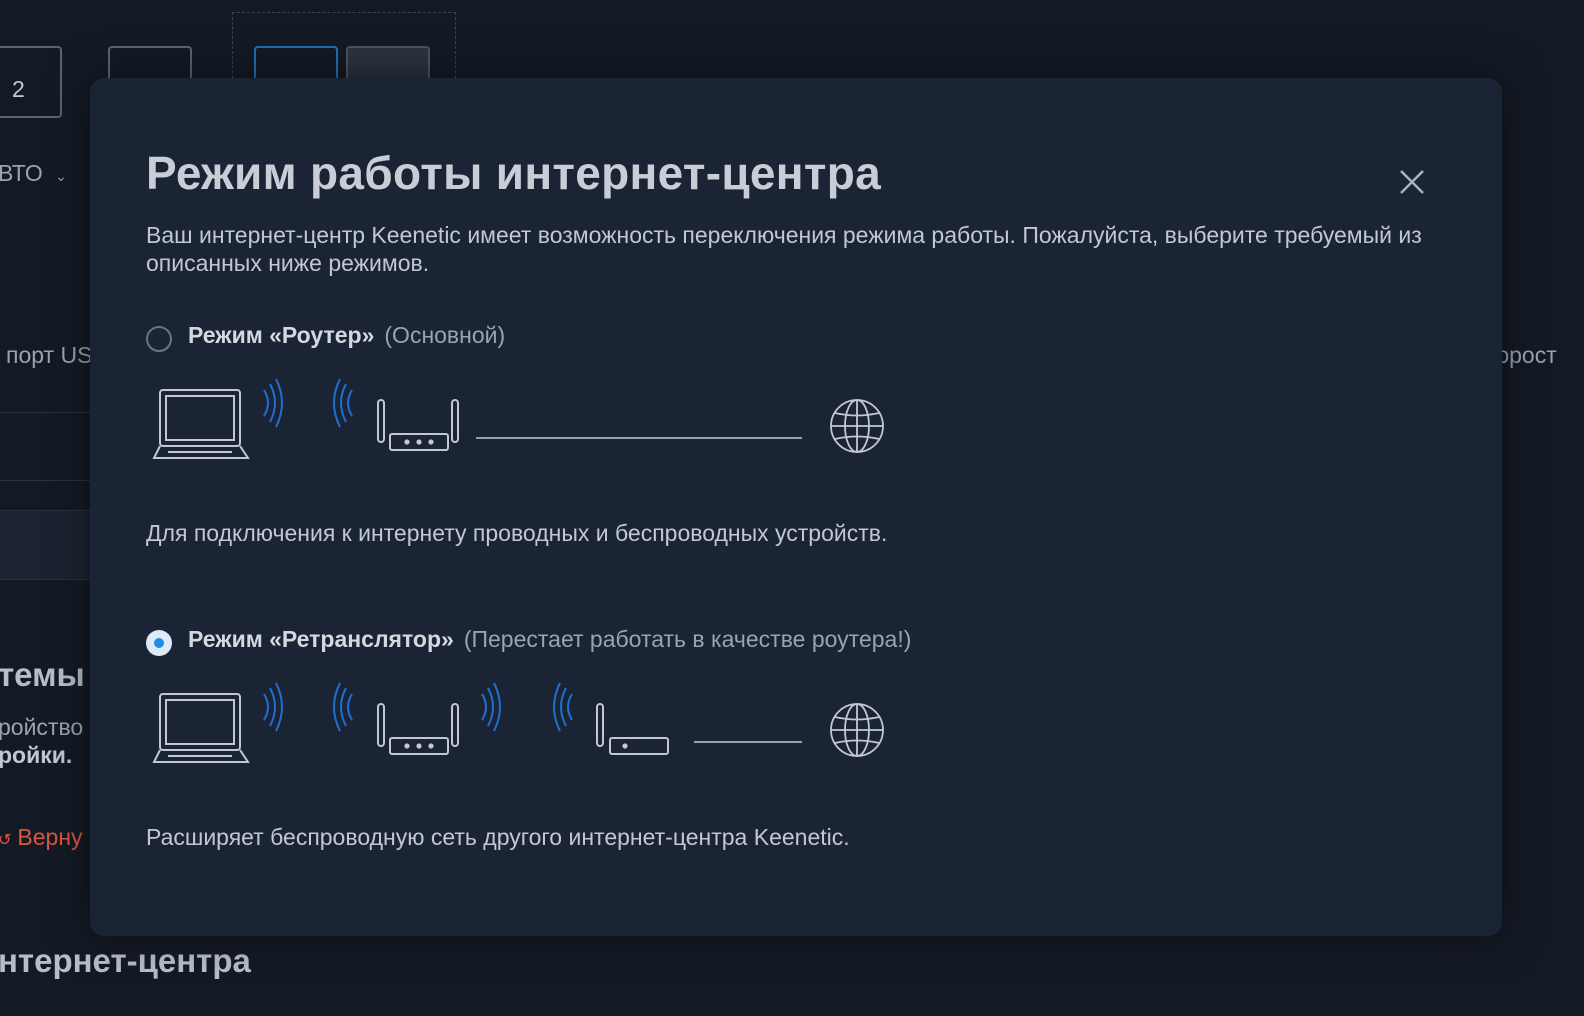 Image resolution: width=1584 pixels, height=1016 pixels. Describe the element at coordinates (518, 418) in the screenshot. I see `router-mode-diagram` at that location.